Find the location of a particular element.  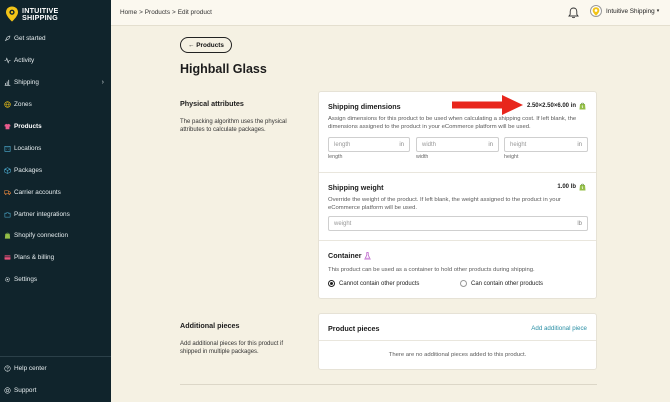

sidebar-item-label: Zones is located at coordinates (23, 105).